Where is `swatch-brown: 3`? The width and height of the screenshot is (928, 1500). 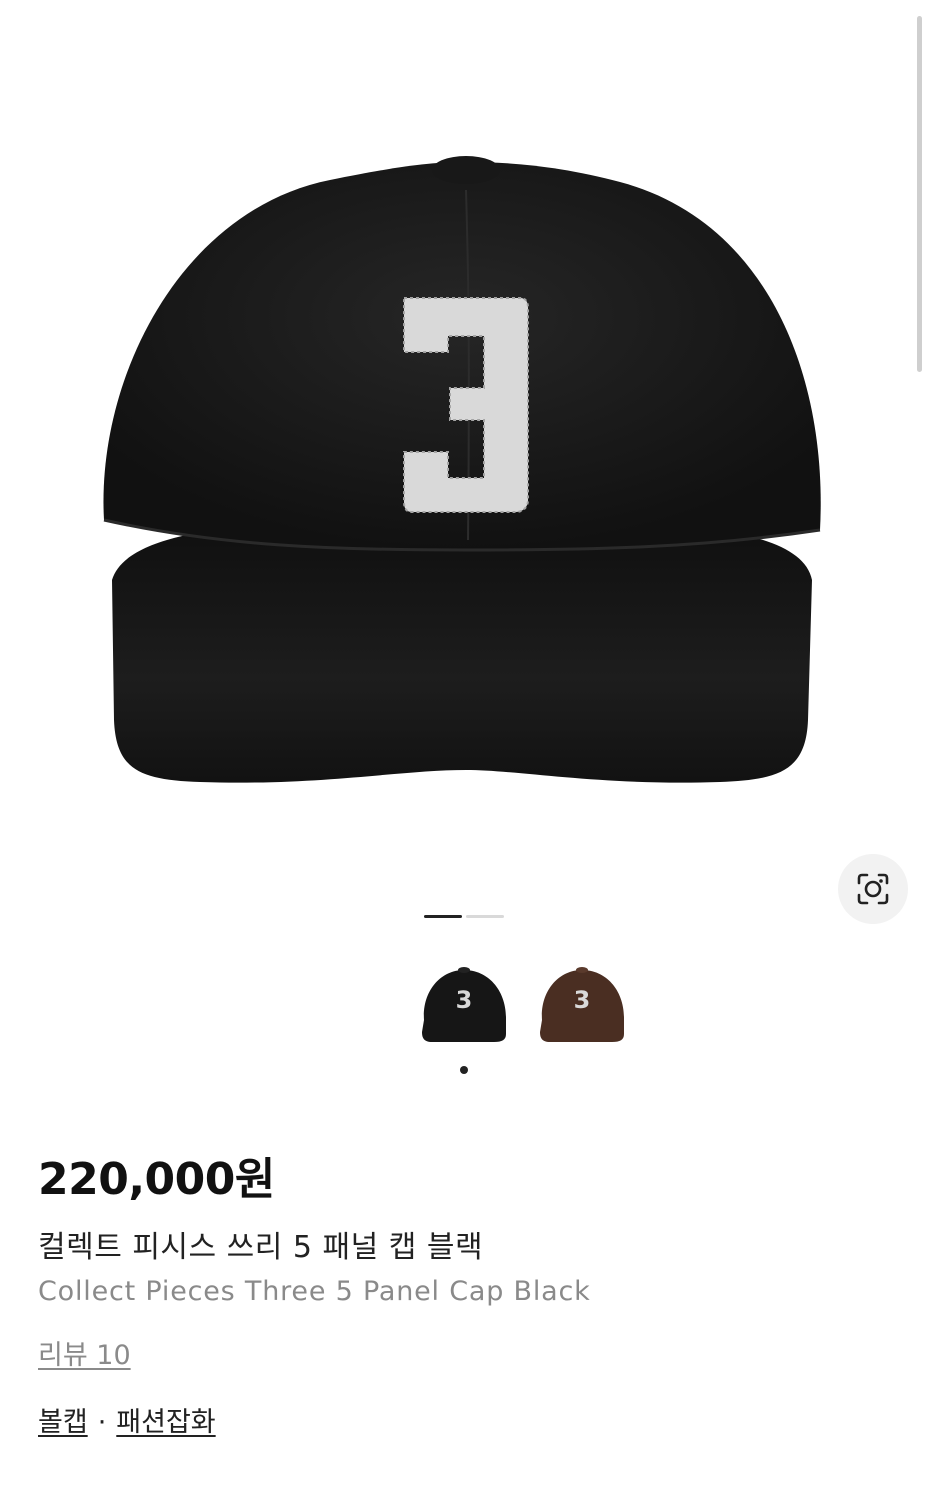
swatch-brown: 3 is located at coordinates (580, 1006).